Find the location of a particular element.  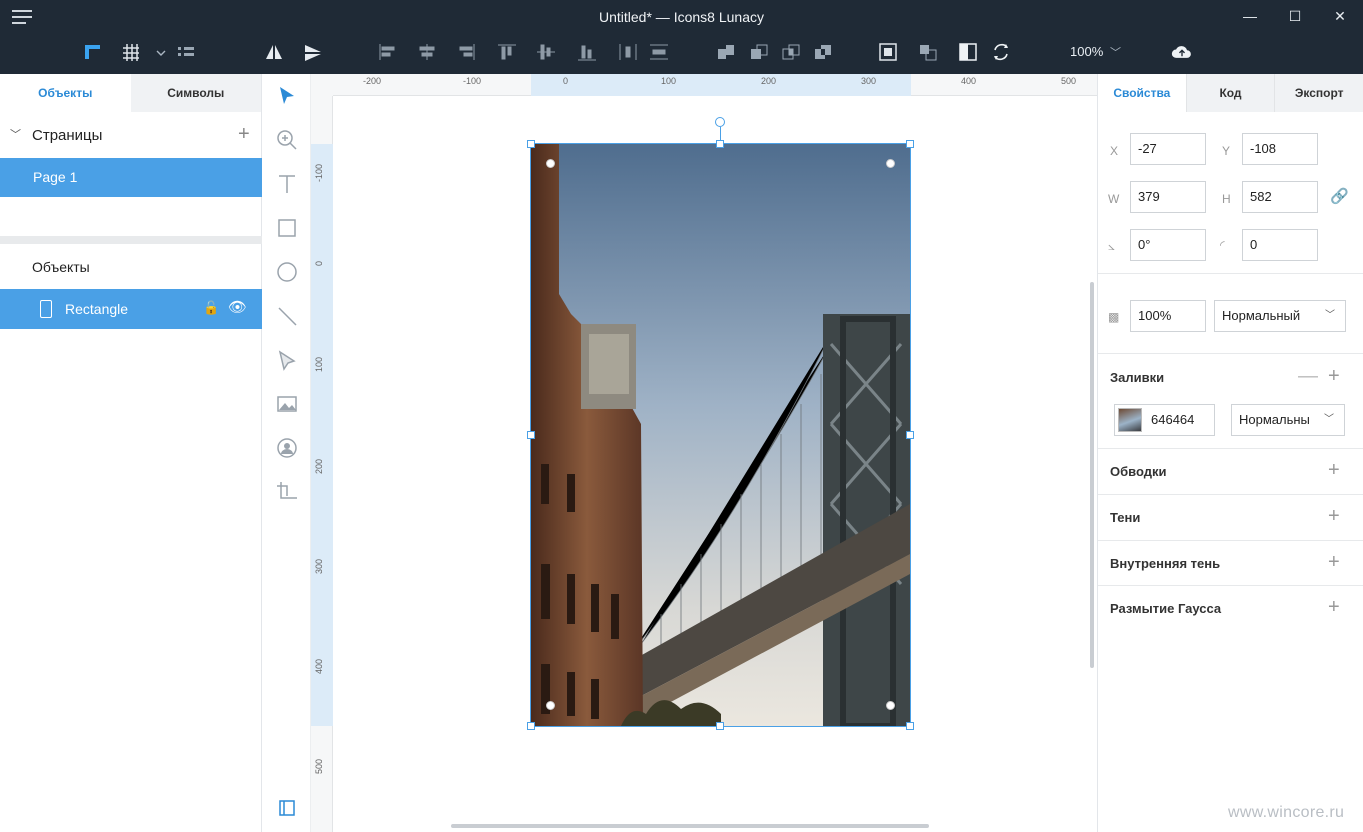

y-field: -108 is located at coordinates (1280, 149).